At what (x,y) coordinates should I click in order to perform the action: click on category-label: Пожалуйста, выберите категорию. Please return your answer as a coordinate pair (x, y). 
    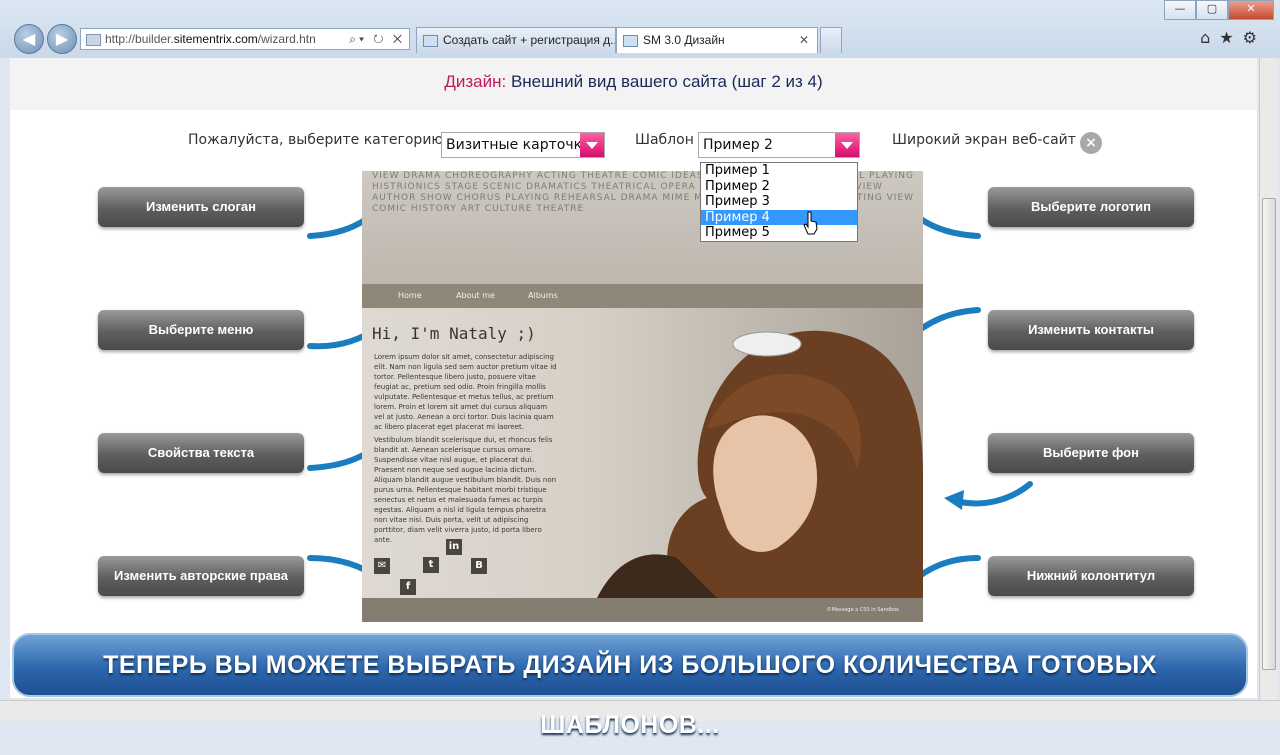
    Looking at the image, I should click on (316, 140).